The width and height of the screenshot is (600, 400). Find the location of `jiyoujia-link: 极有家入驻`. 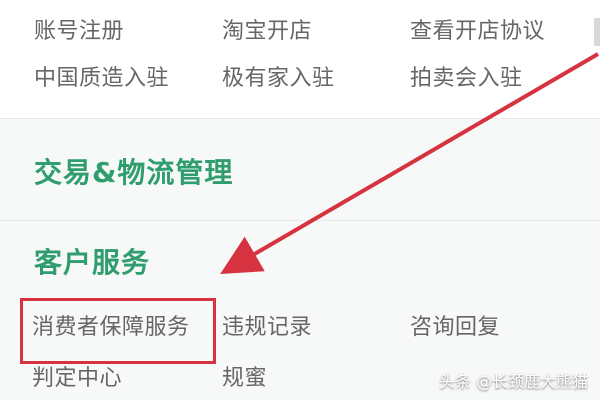

jiyoujia-link: 极有家入驻 is located at coordinates (278, 79).